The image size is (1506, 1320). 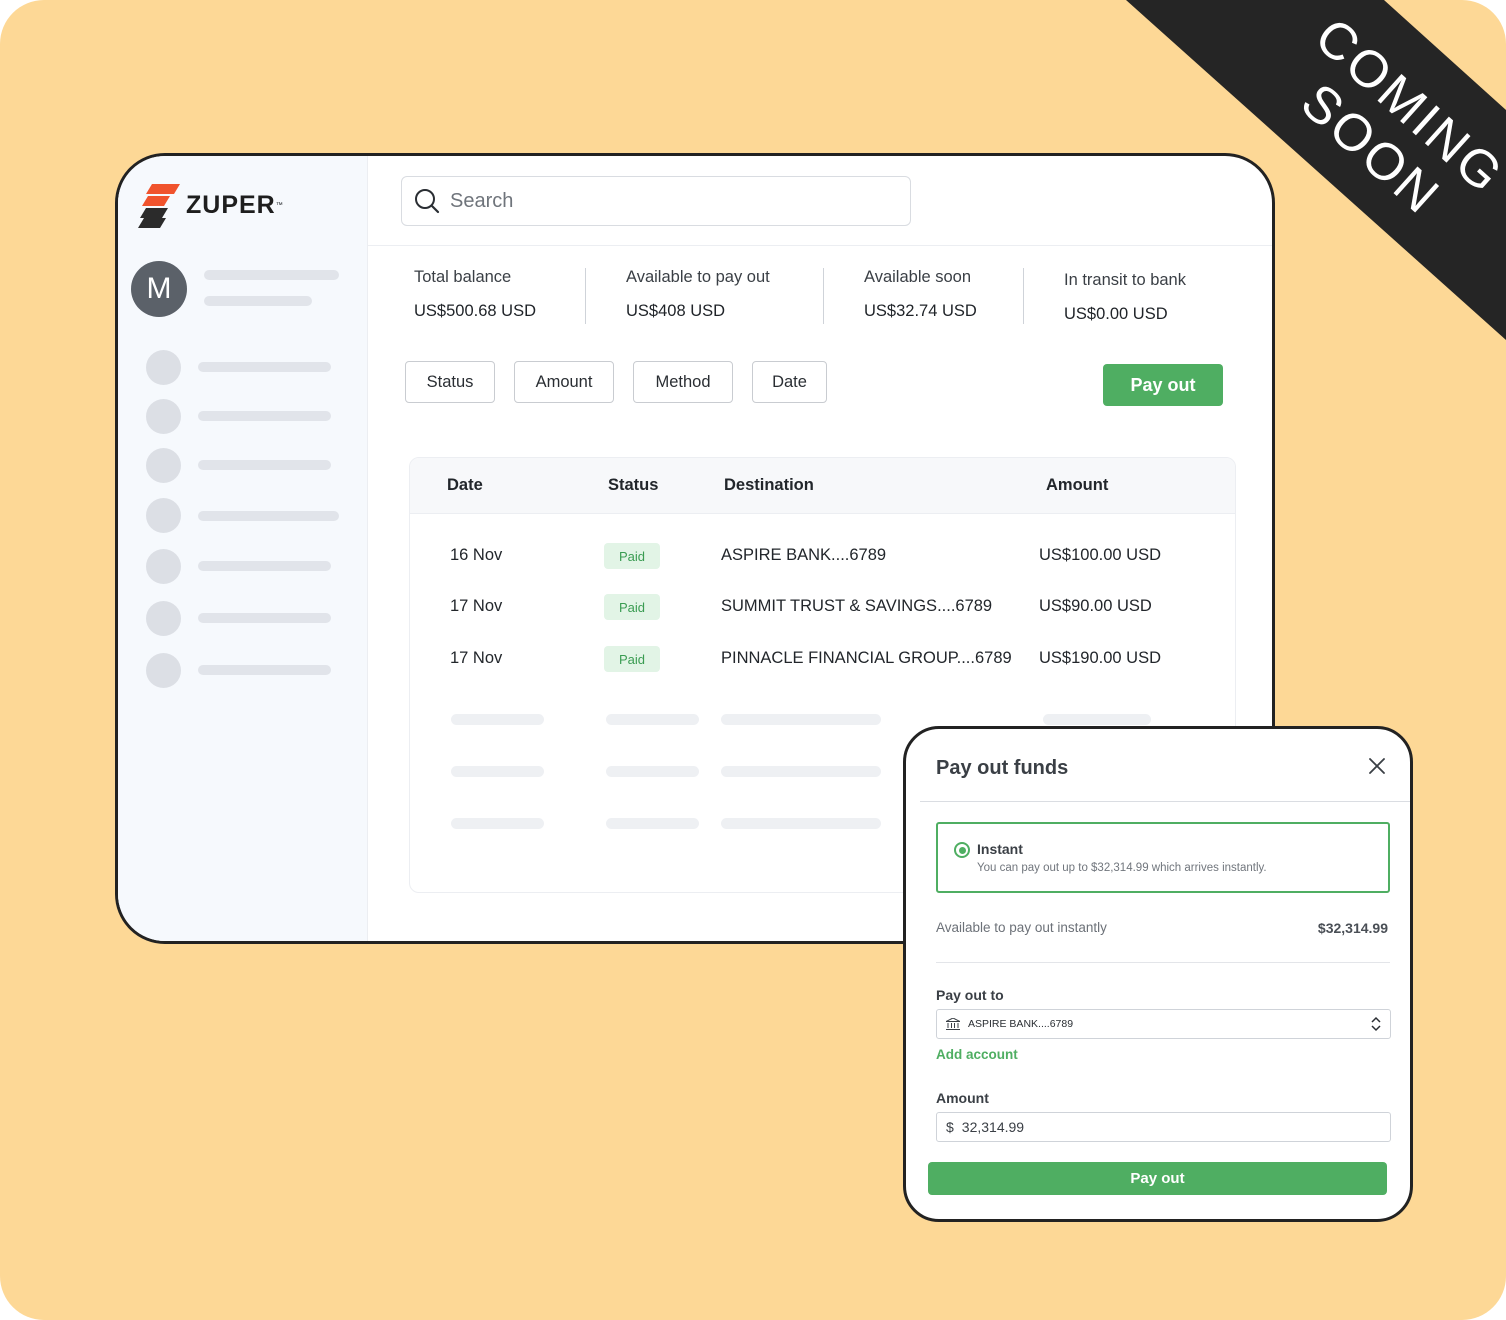 I want to click on row-destination: SUMMIT TRUST & SAVINGS....6789, so click(x=857, y=606).